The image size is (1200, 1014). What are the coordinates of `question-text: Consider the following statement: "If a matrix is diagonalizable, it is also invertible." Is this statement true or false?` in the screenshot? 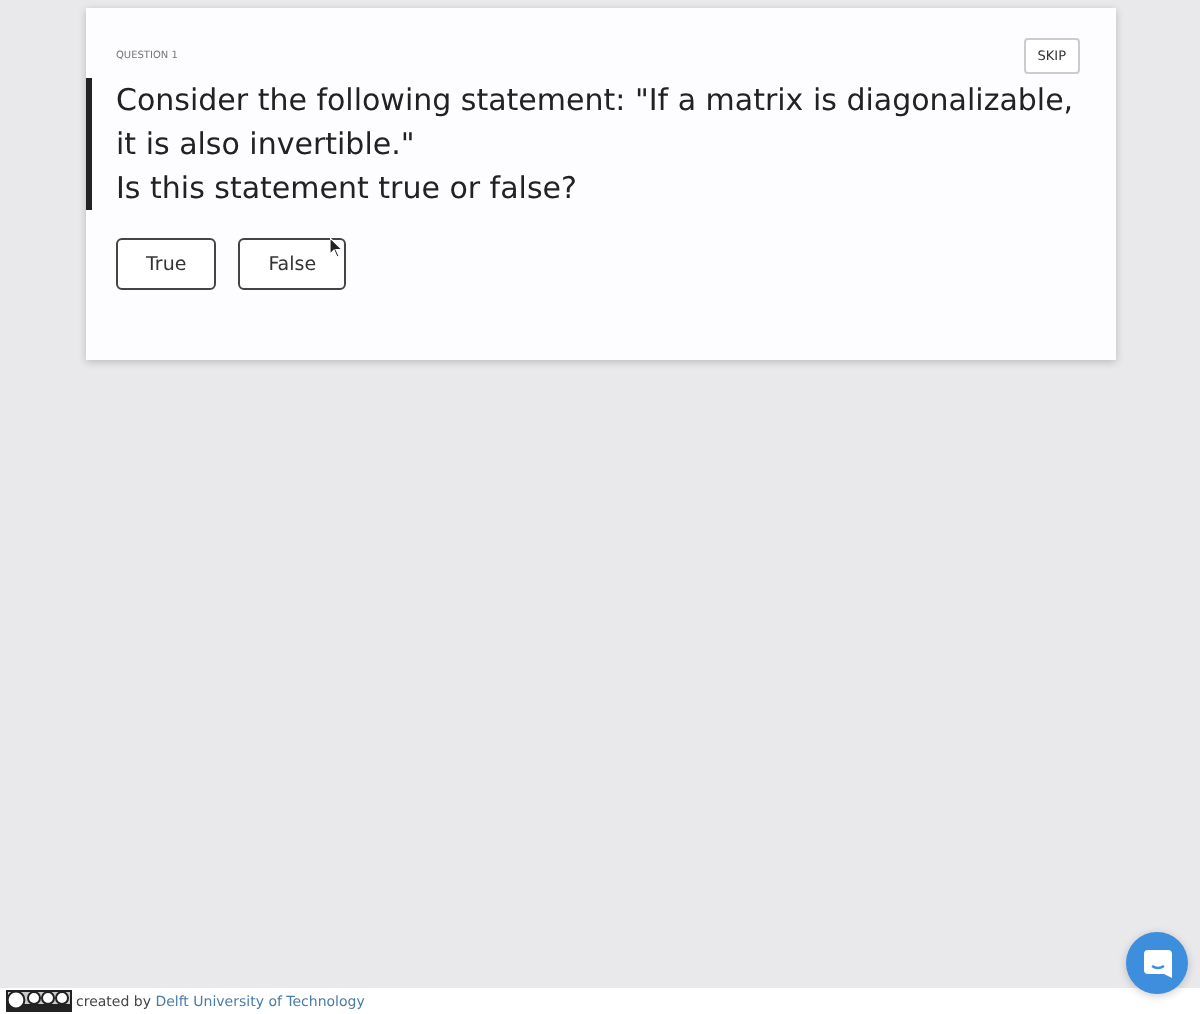 It's located at (583, 144).